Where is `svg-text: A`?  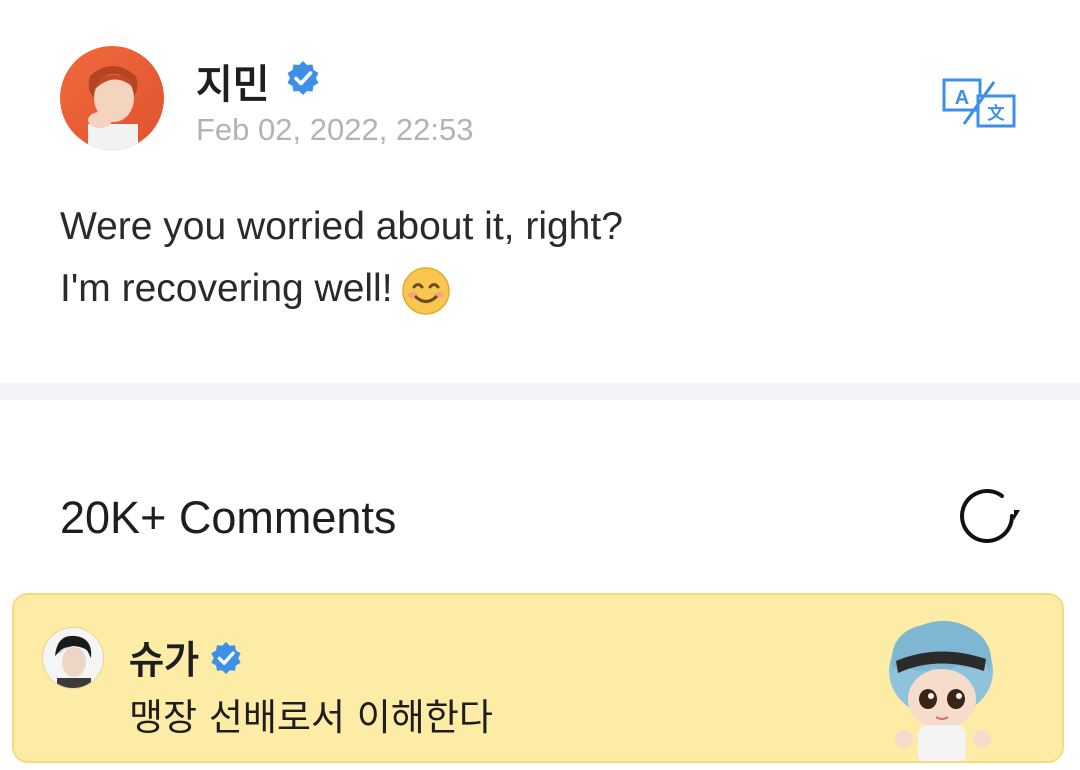
svg-text: A is located at coordinates (962, 98).